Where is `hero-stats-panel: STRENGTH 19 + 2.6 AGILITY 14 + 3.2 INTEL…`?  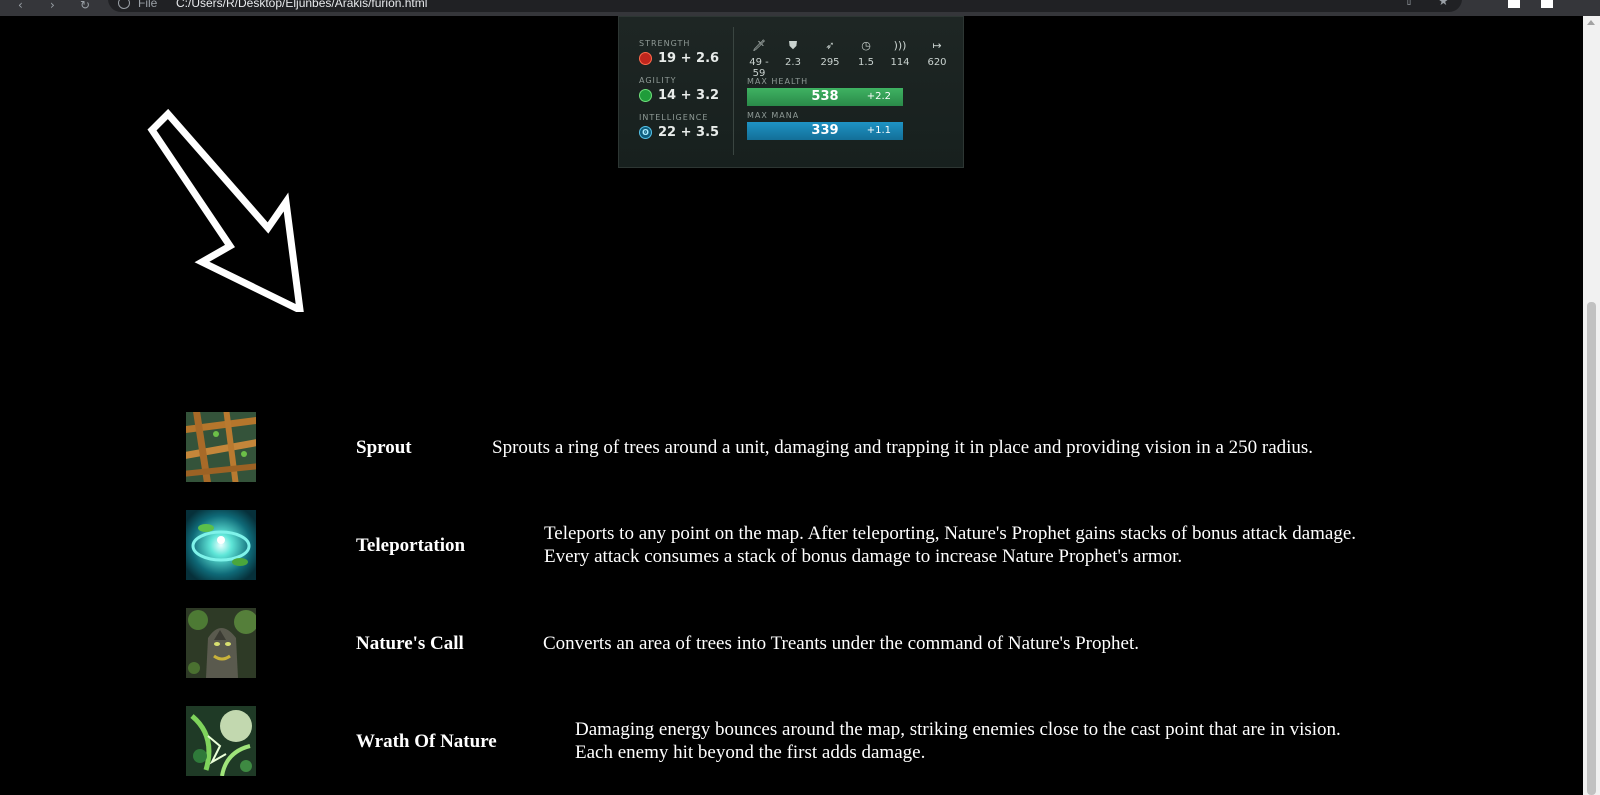 hero-stats-panel: STRENGTH 19 + 2.6 AGILITY 14 + 3.2 INTEL… is located at coordinates (791, 92).